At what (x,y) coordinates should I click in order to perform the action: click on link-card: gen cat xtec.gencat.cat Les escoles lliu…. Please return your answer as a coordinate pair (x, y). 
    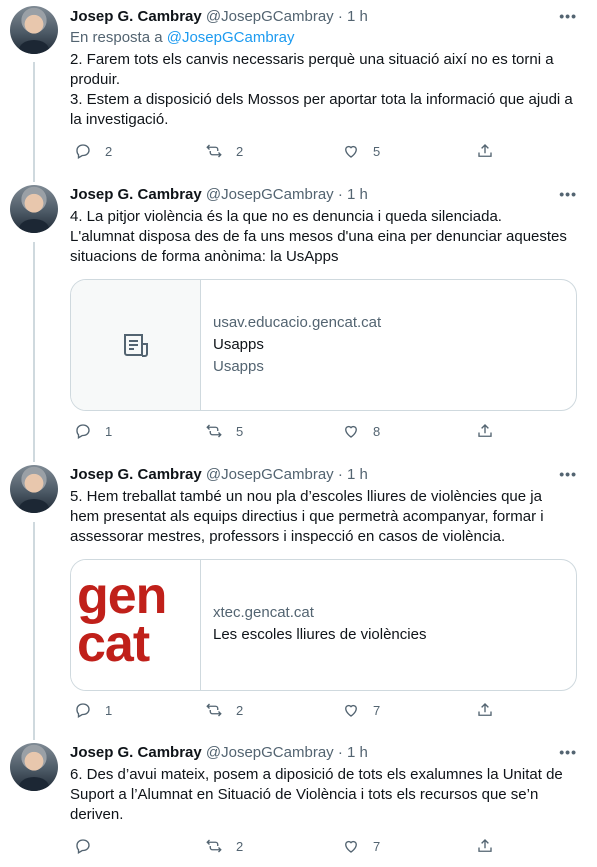
    Looking at the image, I should click on (323, 625).